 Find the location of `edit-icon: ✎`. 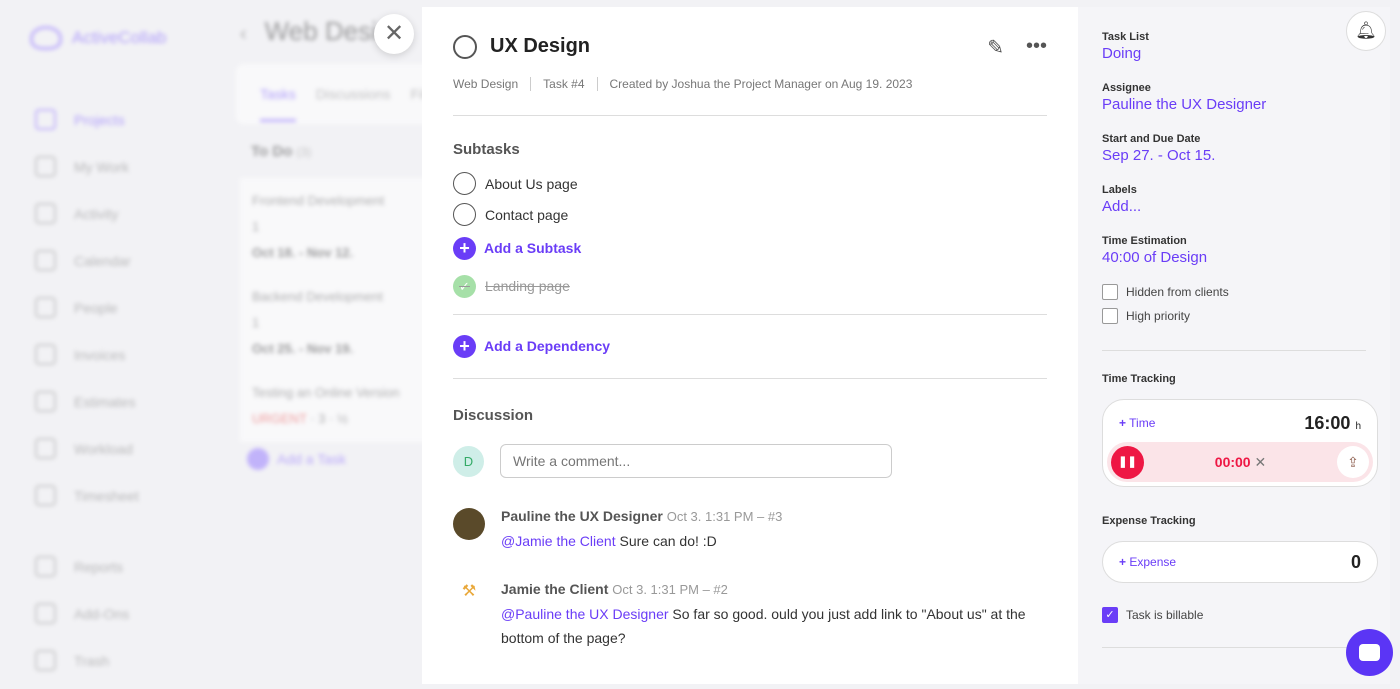

edit-icon: ✎ is located at coordinates (995, 47).